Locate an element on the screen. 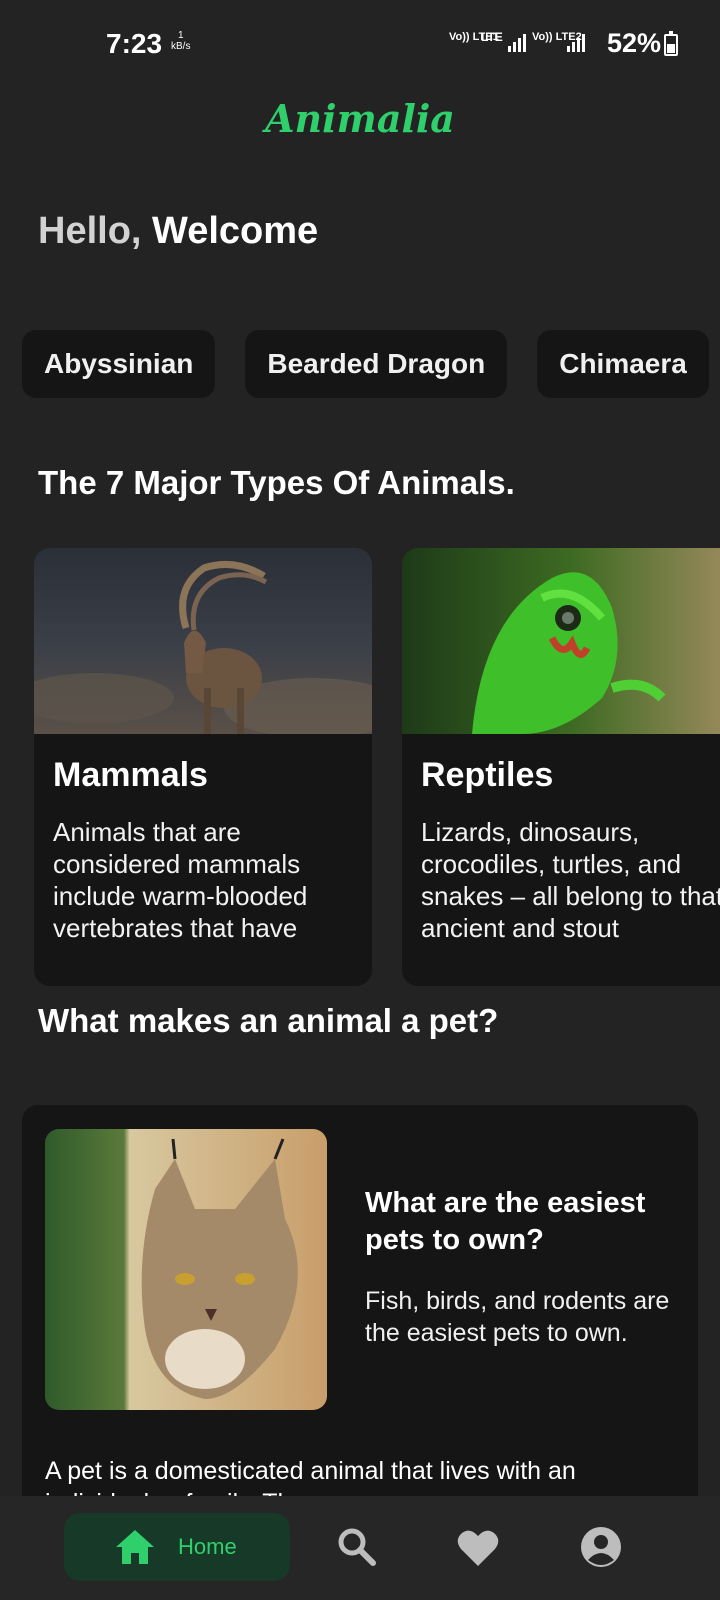  bottom-navigation: Home is located at coordinates (360, 1548).